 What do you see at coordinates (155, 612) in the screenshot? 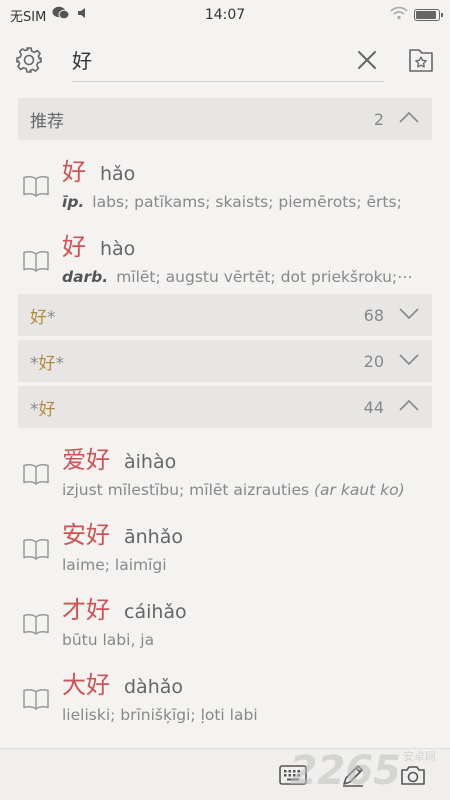
I see `entry-pinyin: cáihǎo` at bounding box center [155, 612].